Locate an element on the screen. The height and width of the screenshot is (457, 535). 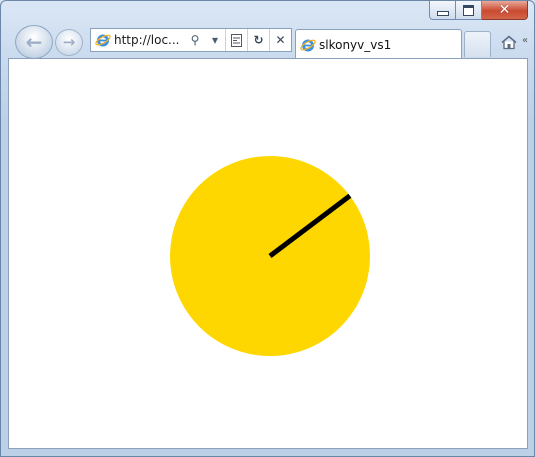
maximize-button is located at coordinates (469, 10).